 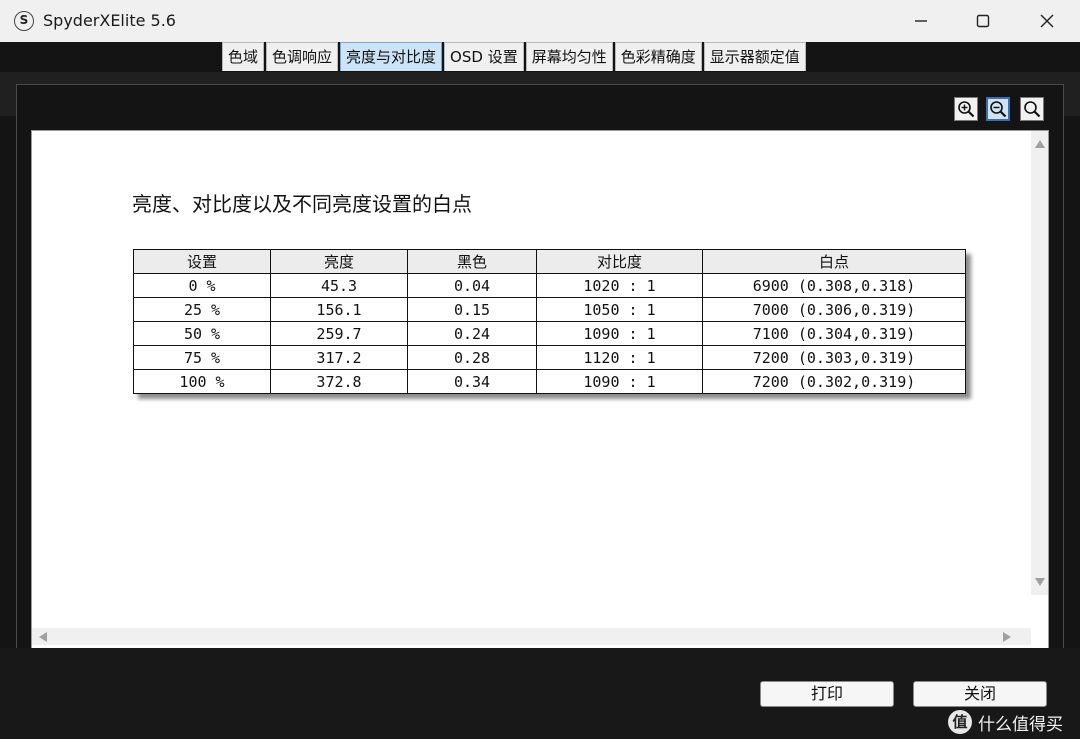 What do you see at coordinates (202, 285) in the screenshot?
I see `cell-setting: 0 %` at bounding box center [202, 285].